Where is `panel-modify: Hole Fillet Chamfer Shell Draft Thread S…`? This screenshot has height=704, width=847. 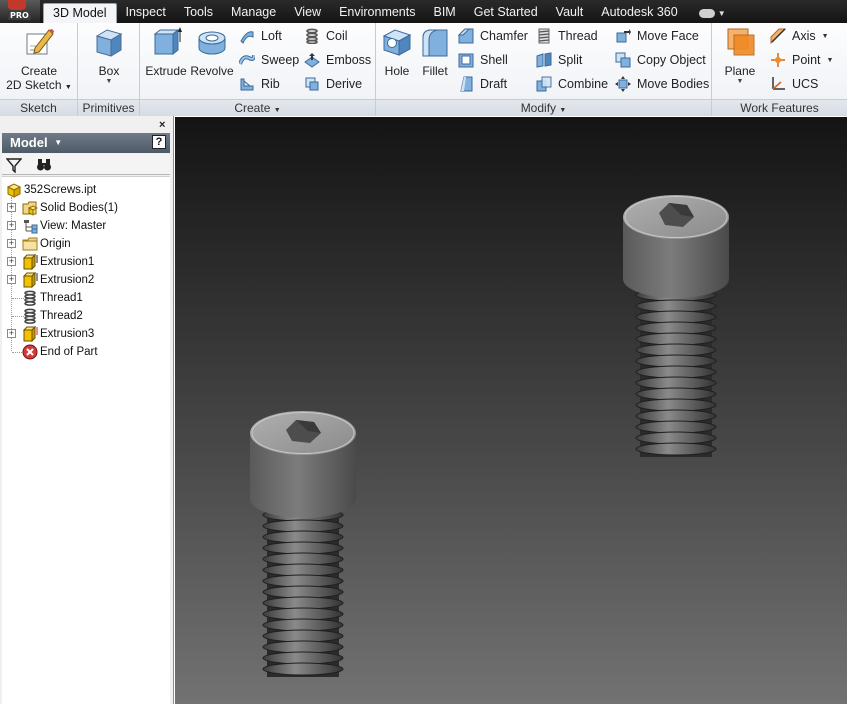 panel-modify: Hole Fillet Chamfer Shell Draft Thread S… is located at coordinates (544, 69).